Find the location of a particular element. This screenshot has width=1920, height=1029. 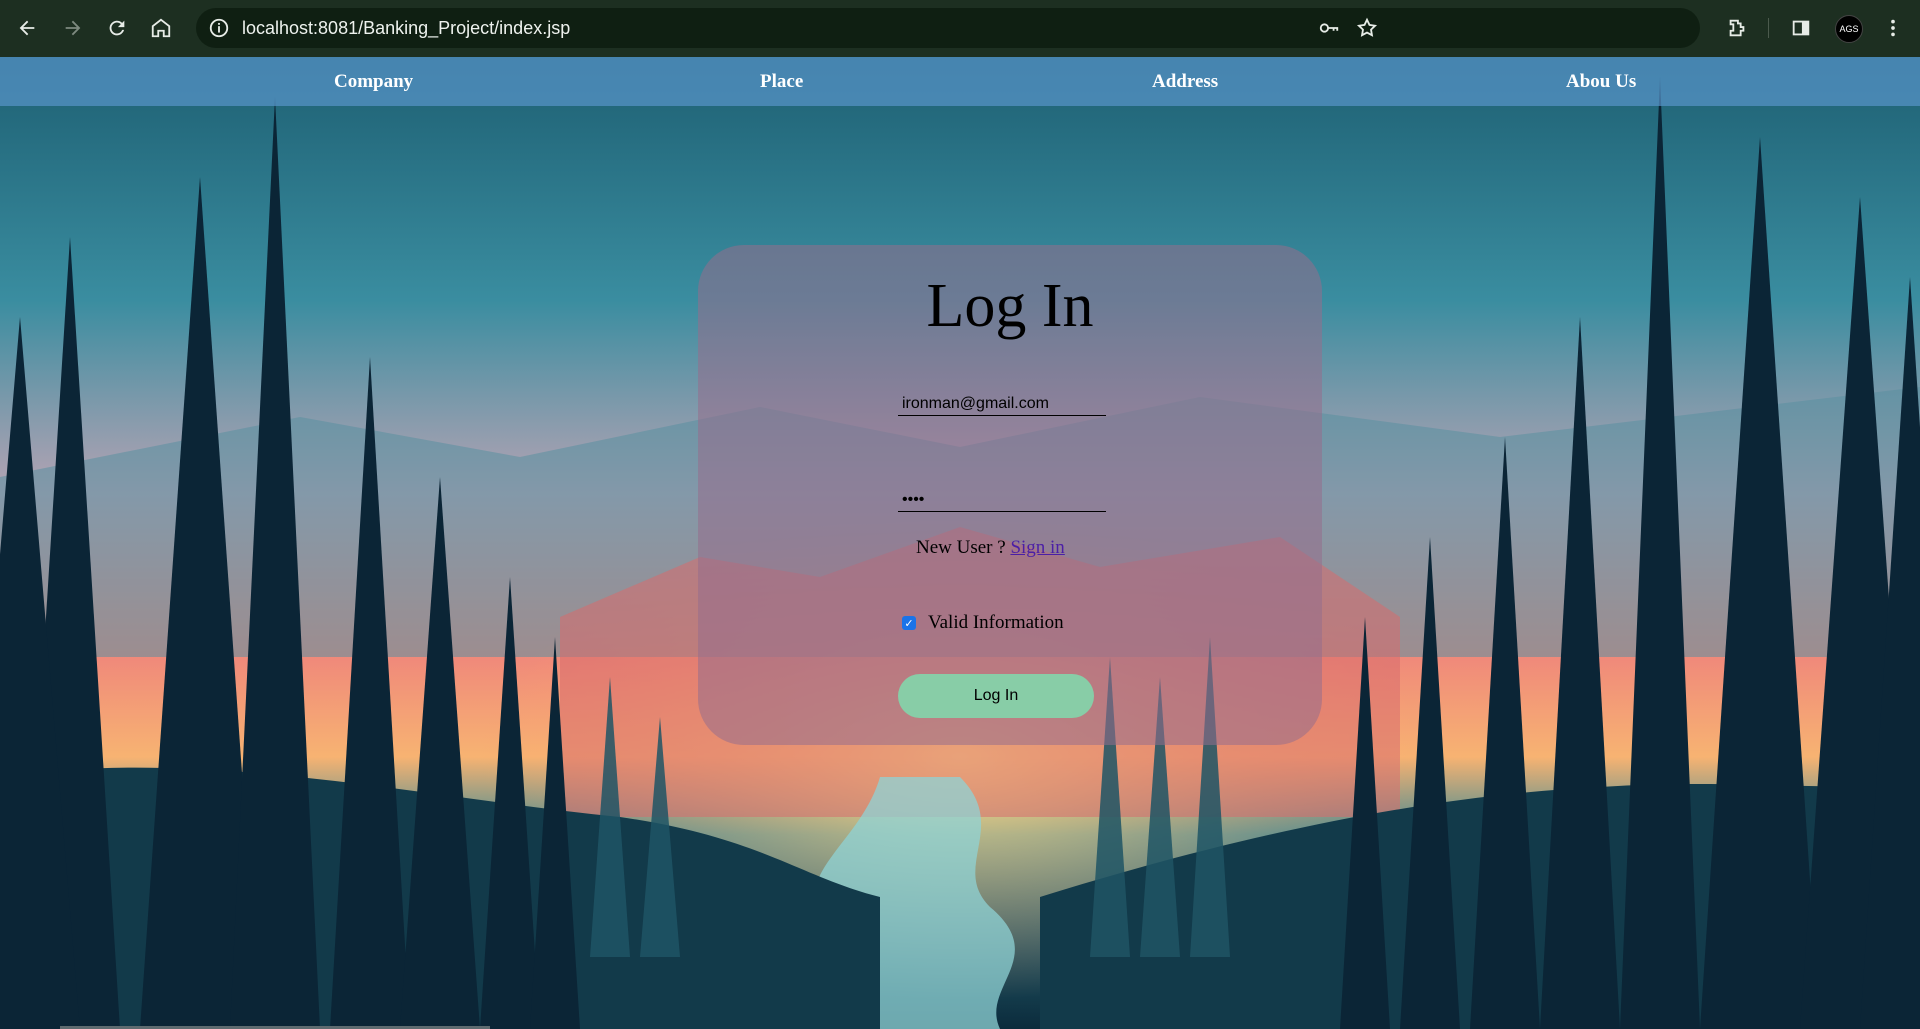

valid-info-checkbox: ✓ is located at coordinates (909, 623).